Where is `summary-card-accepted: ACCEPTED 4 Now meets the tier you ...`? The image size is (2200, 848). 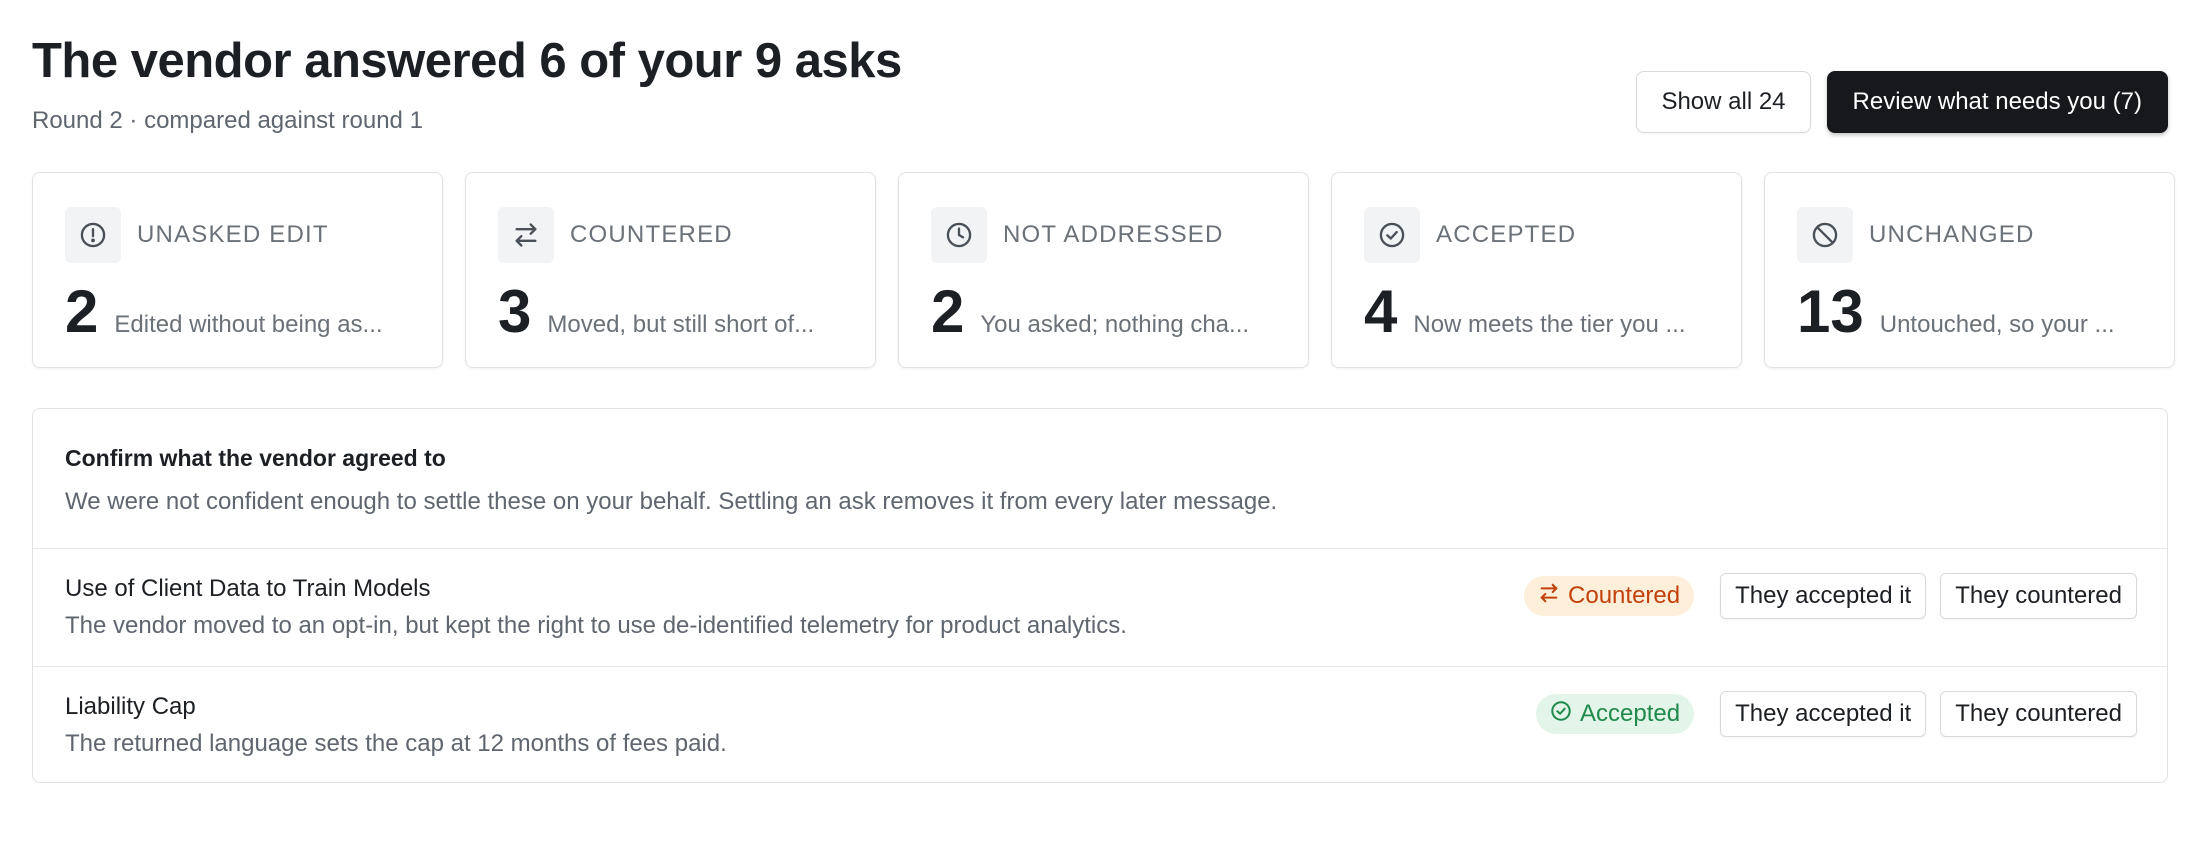 summary-card-accepted: ACCEPTED 4 Now meets the tier you ... is located at coordinates (1536, 270).